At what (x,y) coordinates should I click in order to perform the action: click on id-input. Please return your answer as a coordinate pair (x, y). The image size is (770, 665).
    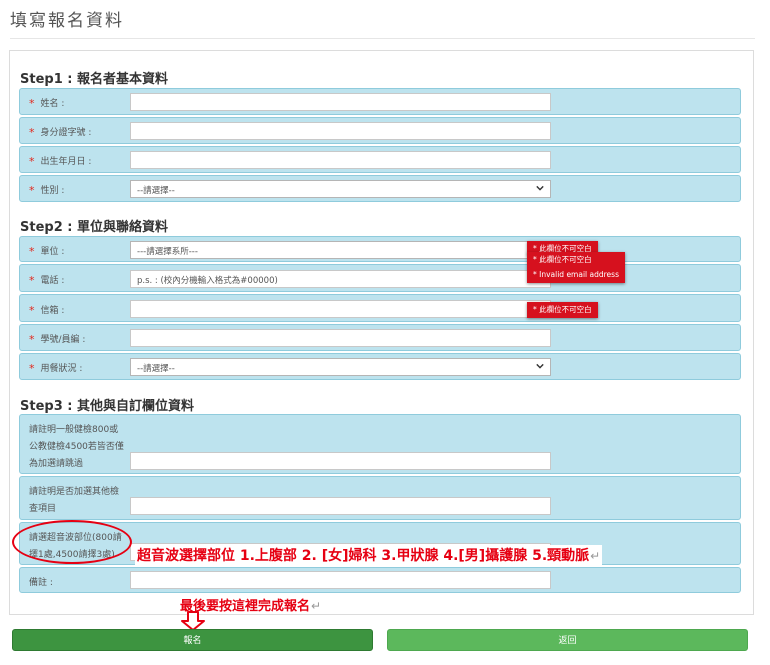
    Looking at the image, I should click on (340, 131).